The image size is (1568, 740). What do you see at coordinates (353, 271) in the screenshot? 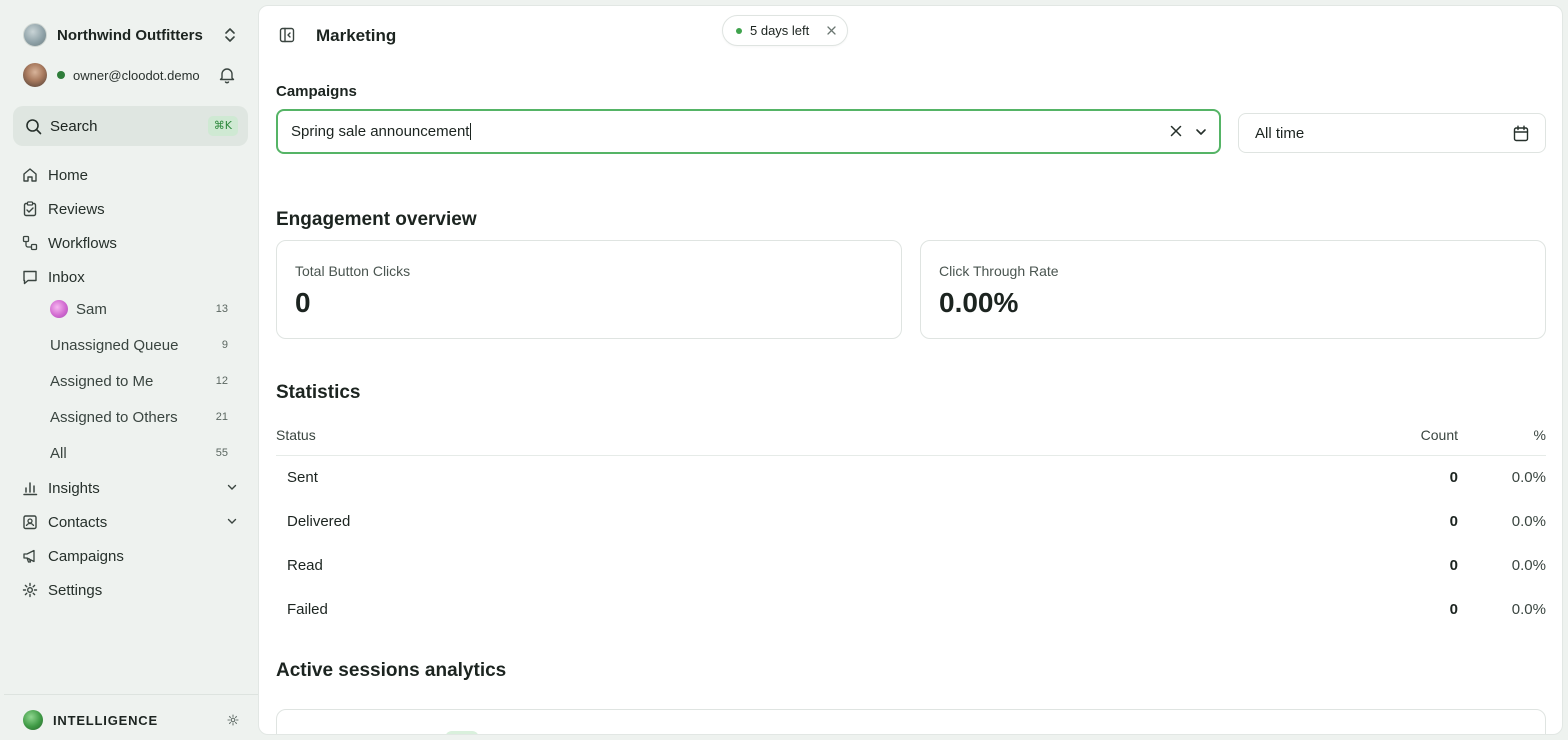
I see `stat-label: Total Button Clicks` at bounding box center [353, 271].